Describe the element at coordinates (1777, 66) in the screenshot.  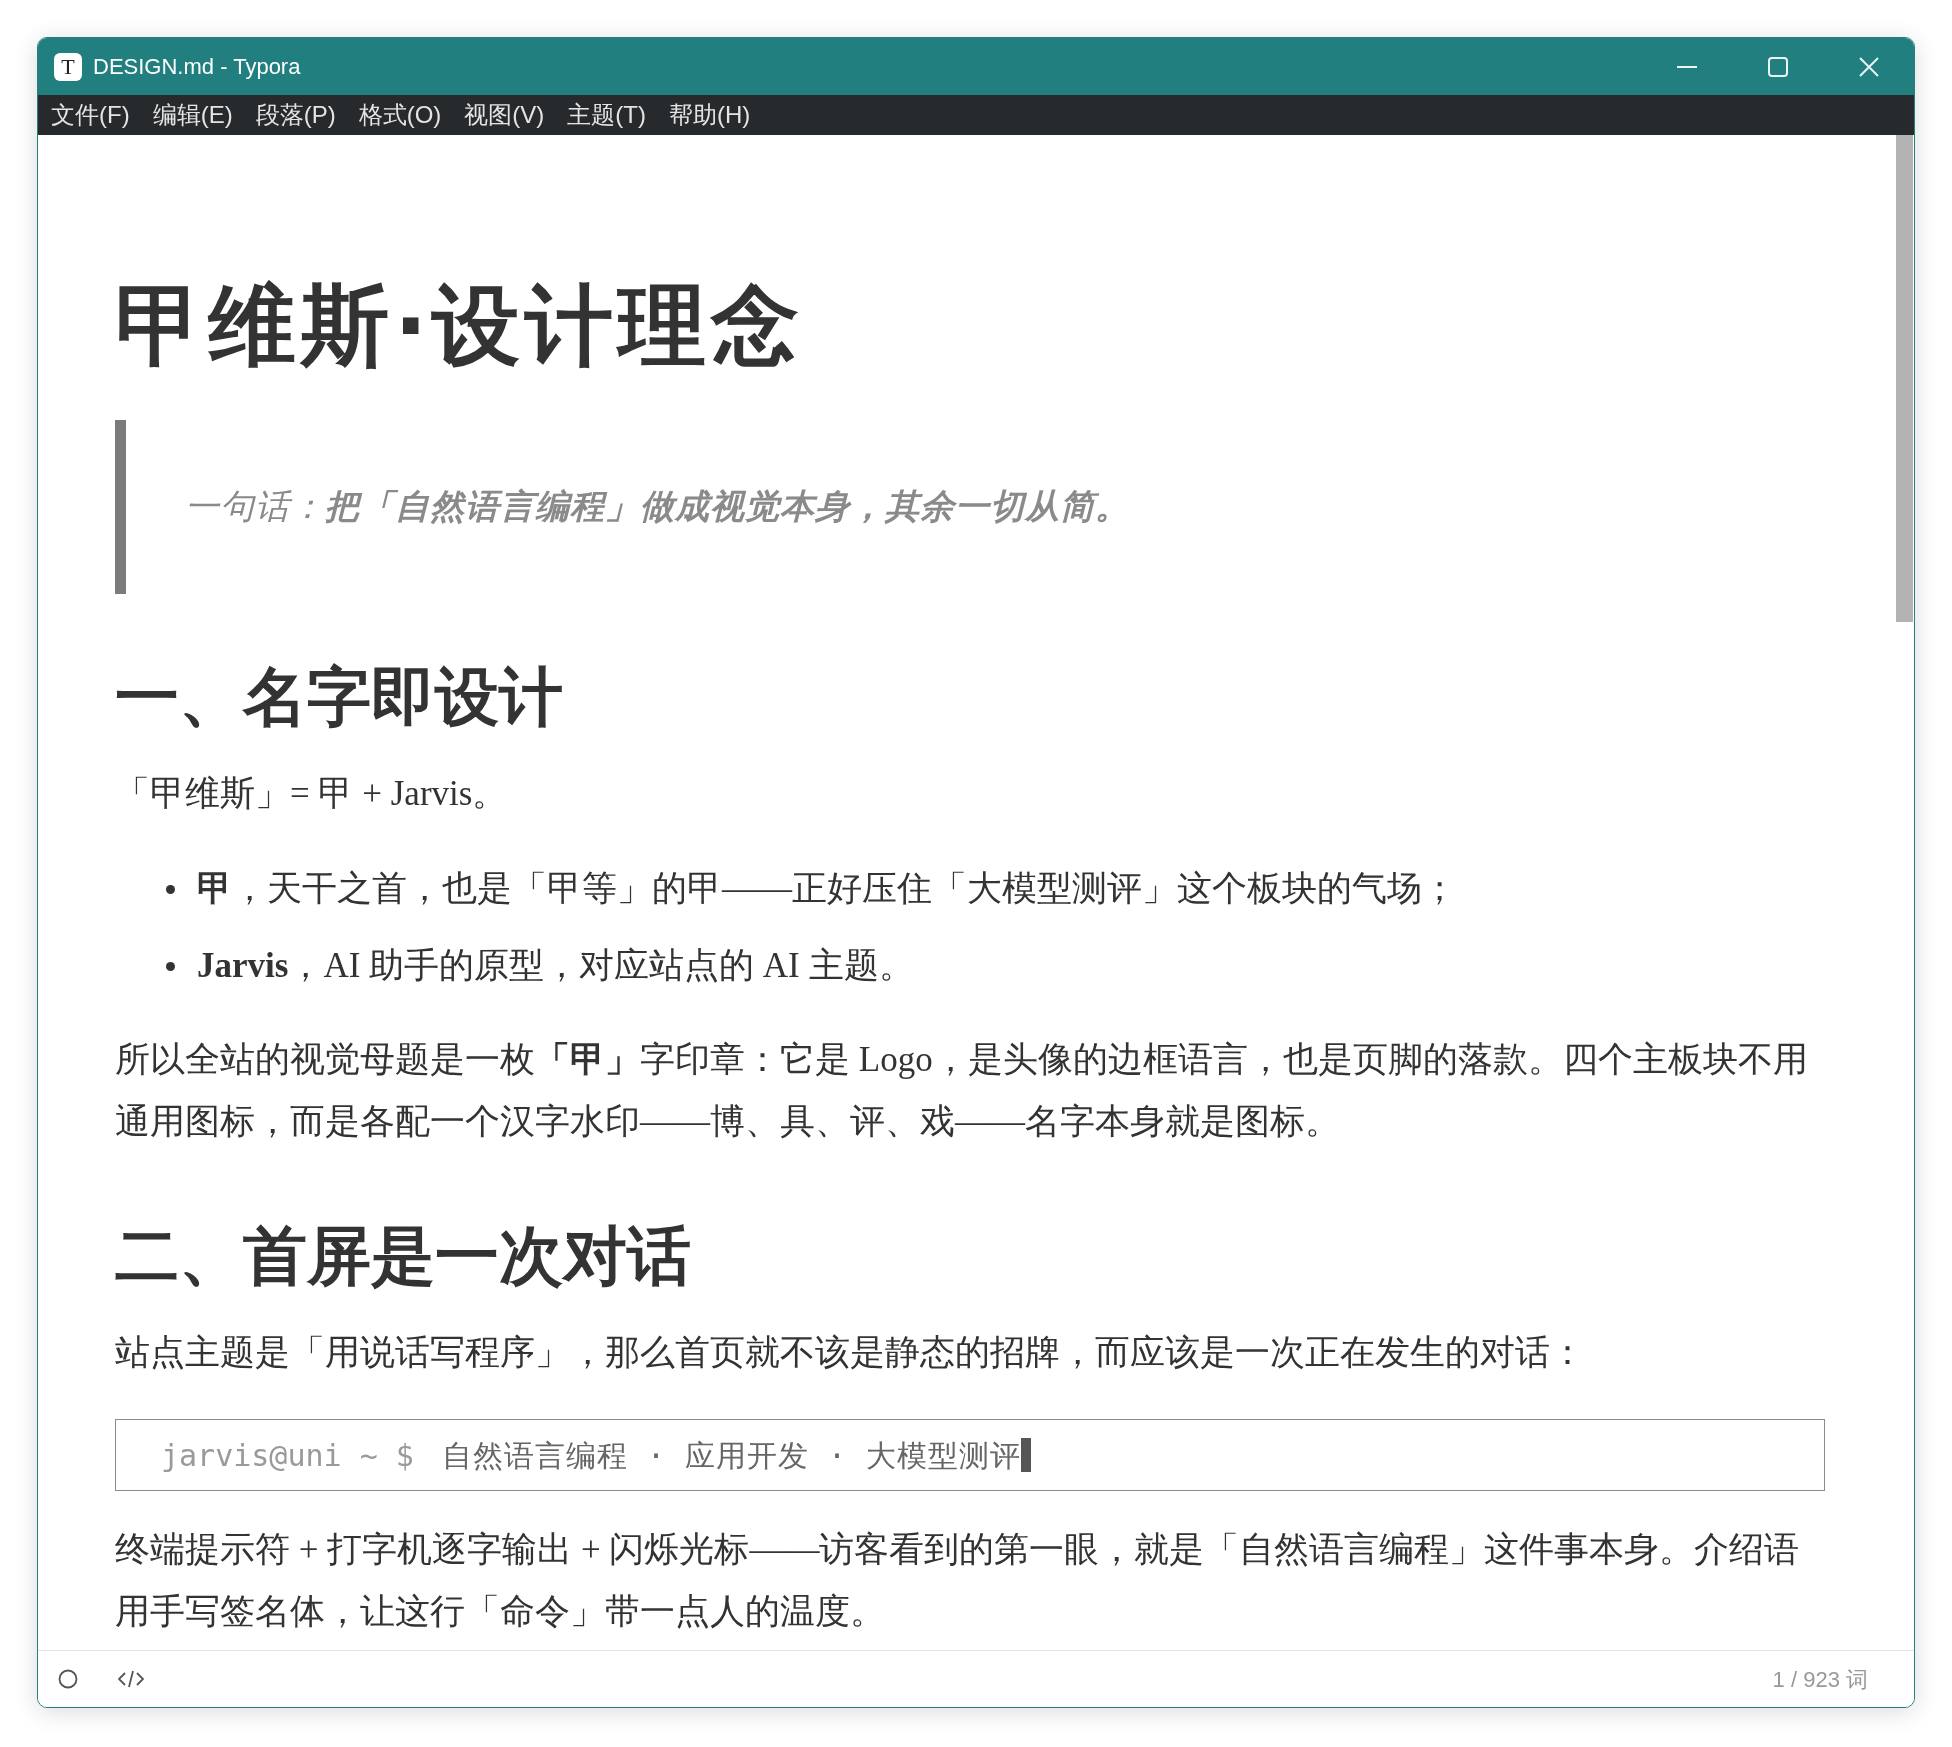
I see `maximize-icon` at that location.